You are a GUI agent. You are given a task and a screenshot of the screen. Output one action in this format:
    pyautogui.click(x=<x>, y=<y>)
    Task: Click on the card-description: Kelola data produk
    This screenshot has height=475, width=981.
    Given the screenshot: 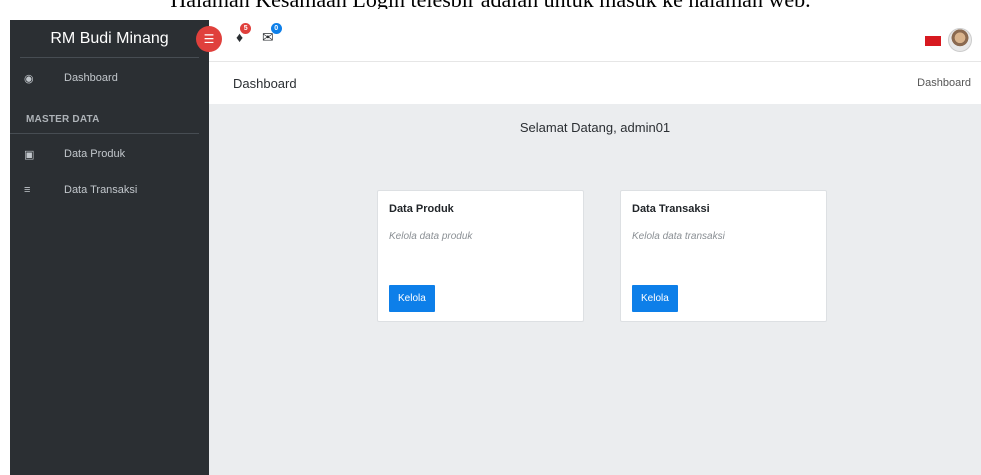 What is the action you would take?
    pyautogui.click(x=431, y=236)
    